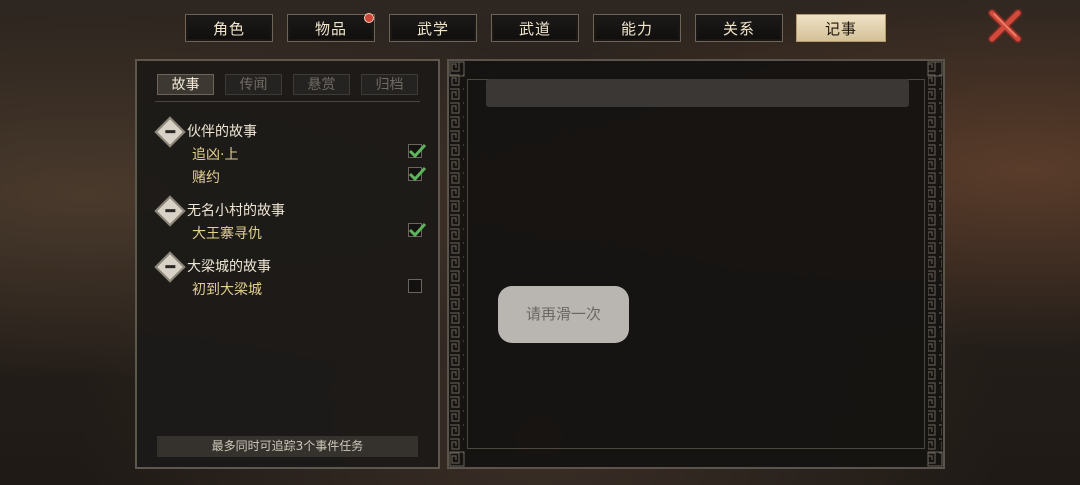 The width and height of the screenshot is (1080, 485). I want to click on quest-item: 初到大梁城, so click(307, 289).